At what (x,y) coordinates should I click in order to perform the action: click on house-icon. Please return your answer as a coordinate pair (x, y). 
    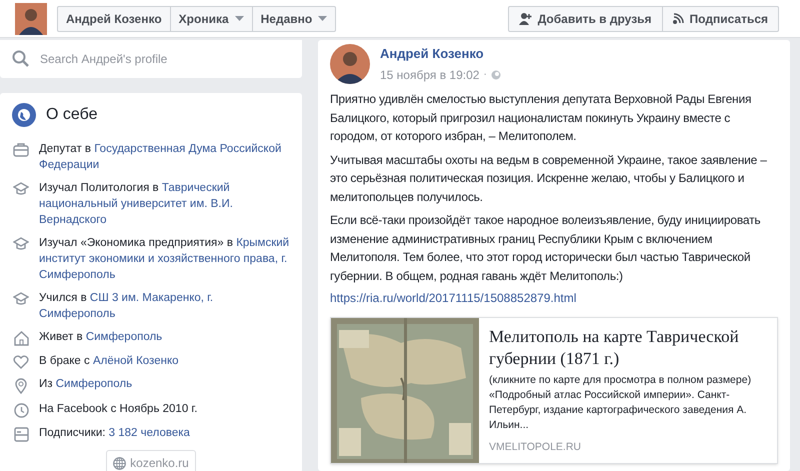
    Looking at the image, I should click on (21, 338).